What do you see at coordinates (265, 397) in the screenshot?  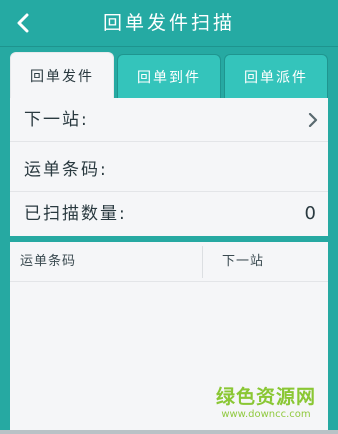 I see `watermark-text: 绿色资源网` at bounding box center [265, 397].